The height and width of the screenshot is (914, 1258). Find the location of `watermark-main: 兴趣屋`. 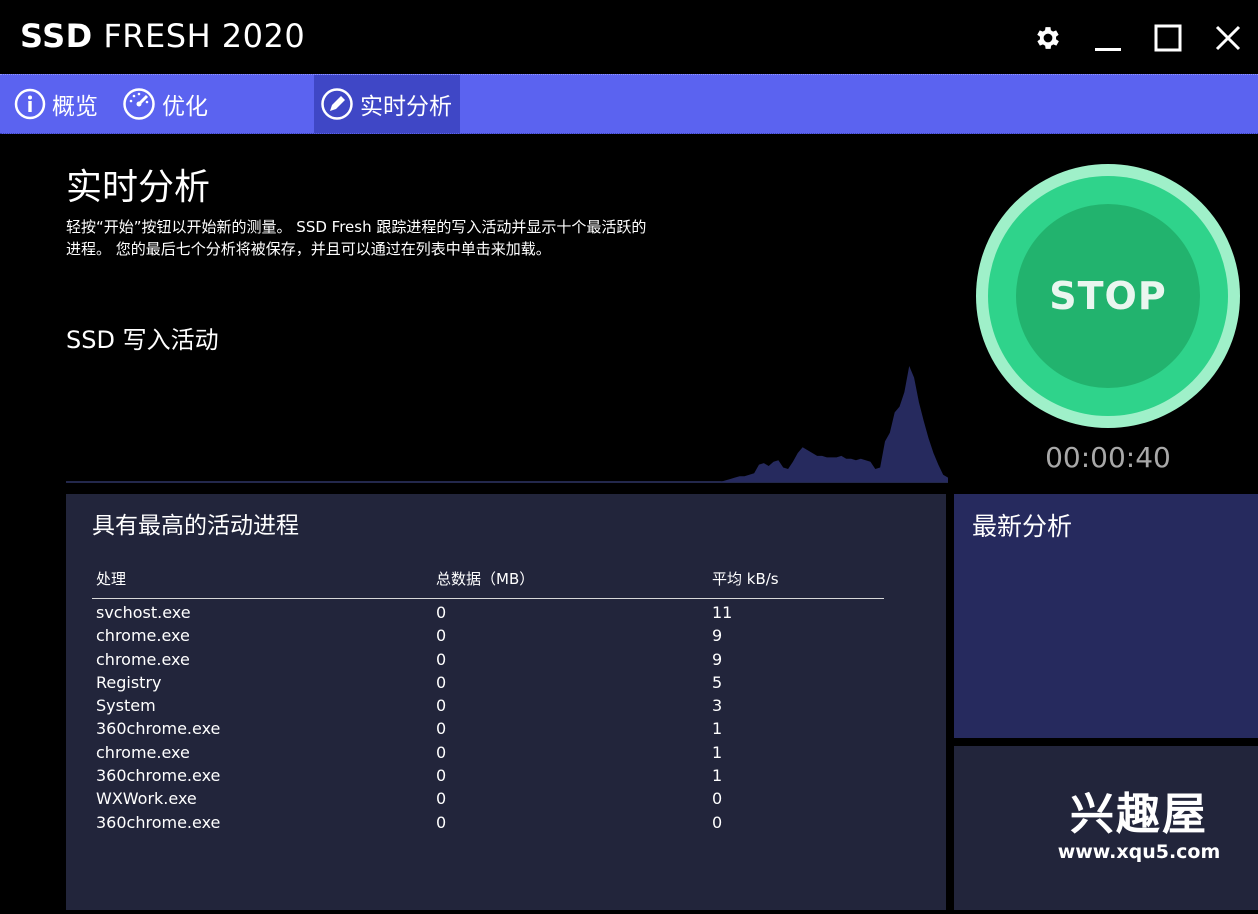

watermark-main: 兴趣屋 is located at coordinates (1139, 814).